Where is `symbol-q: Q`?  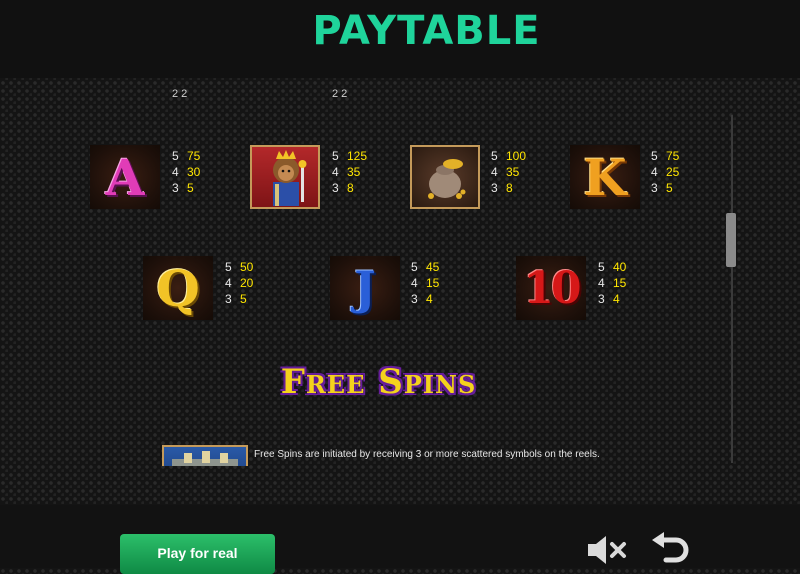 symbol-q: Q is located at coordinates (178, 288).